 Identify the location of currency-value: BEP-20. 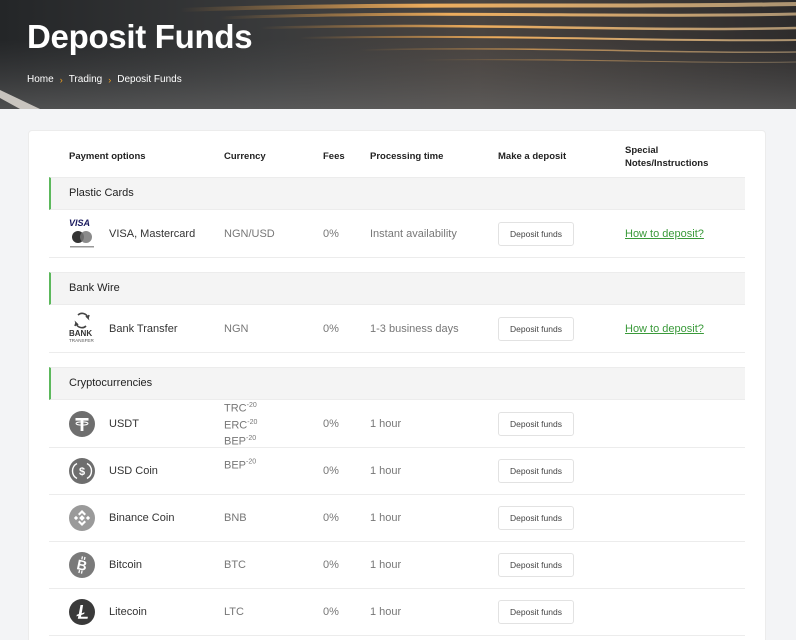
(240, 464).